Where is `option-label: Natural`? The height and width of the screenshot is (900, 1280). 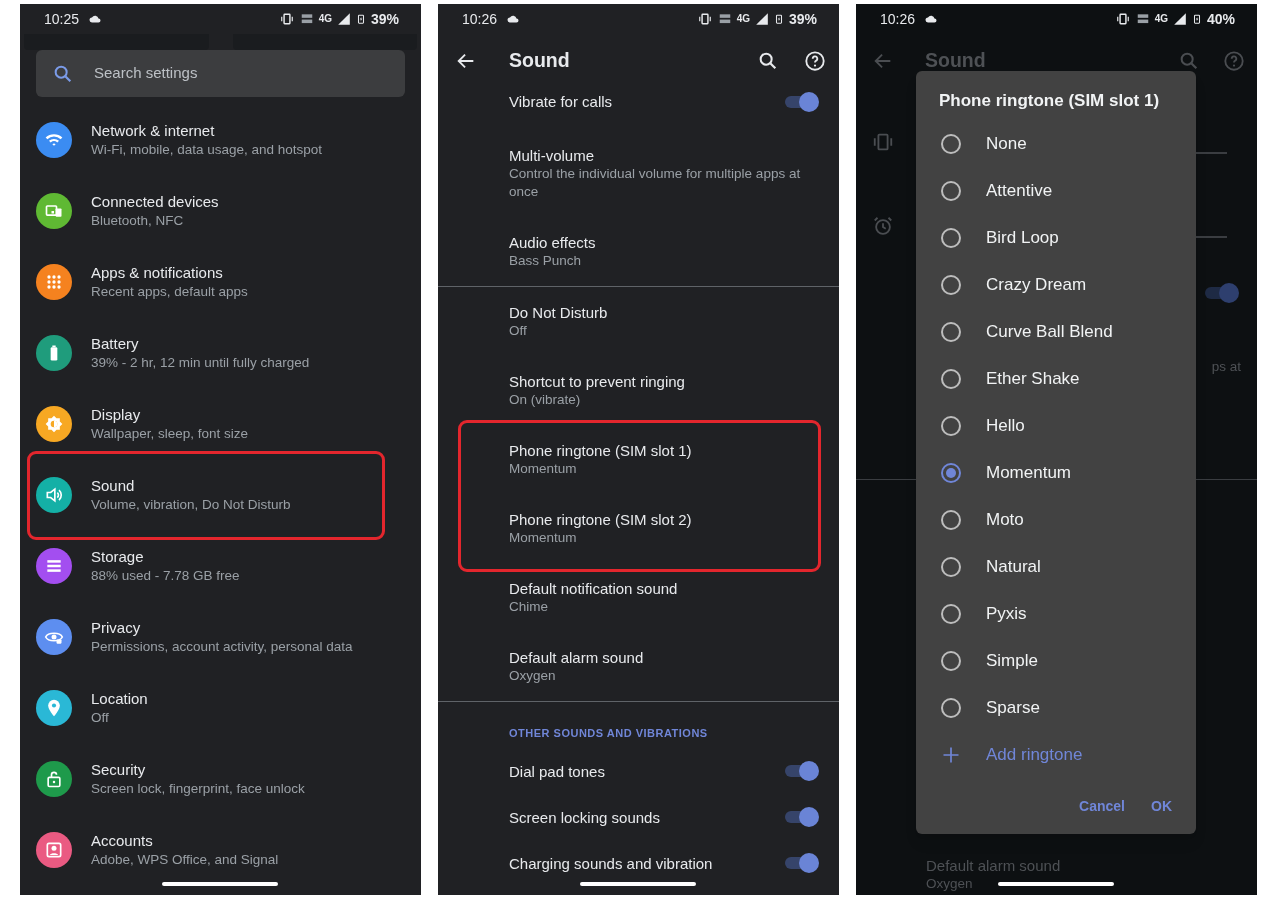
option-label: Natural is located at coordinates (1013, 566).